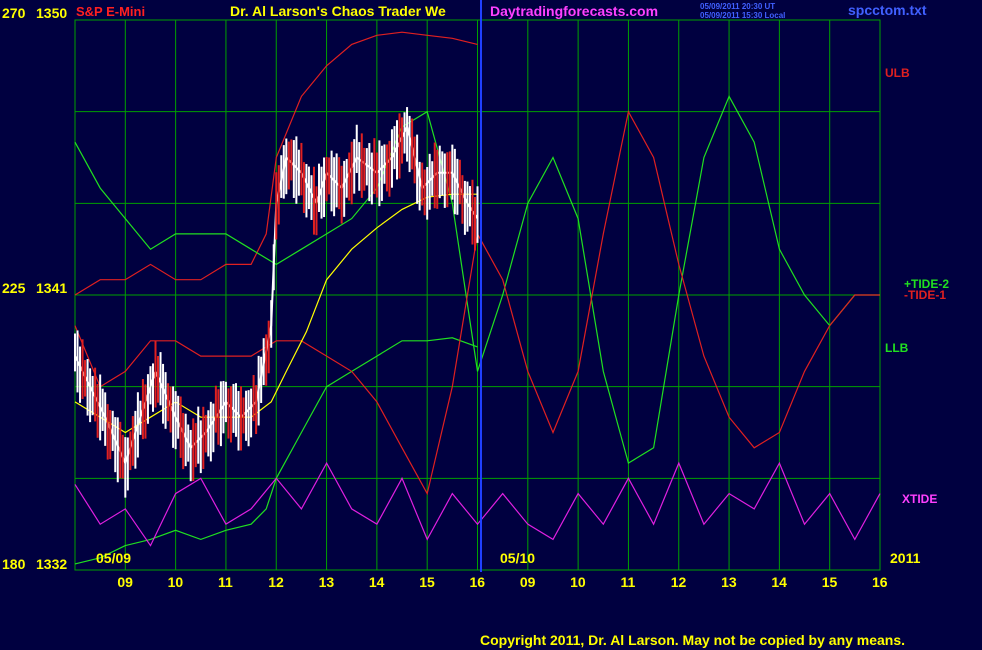 The width and height of the screenshot is (982, 650). Describe the element at coordinates (517, 558) in the screenshot. I see `date-marker-0510: 05/10` at that location.